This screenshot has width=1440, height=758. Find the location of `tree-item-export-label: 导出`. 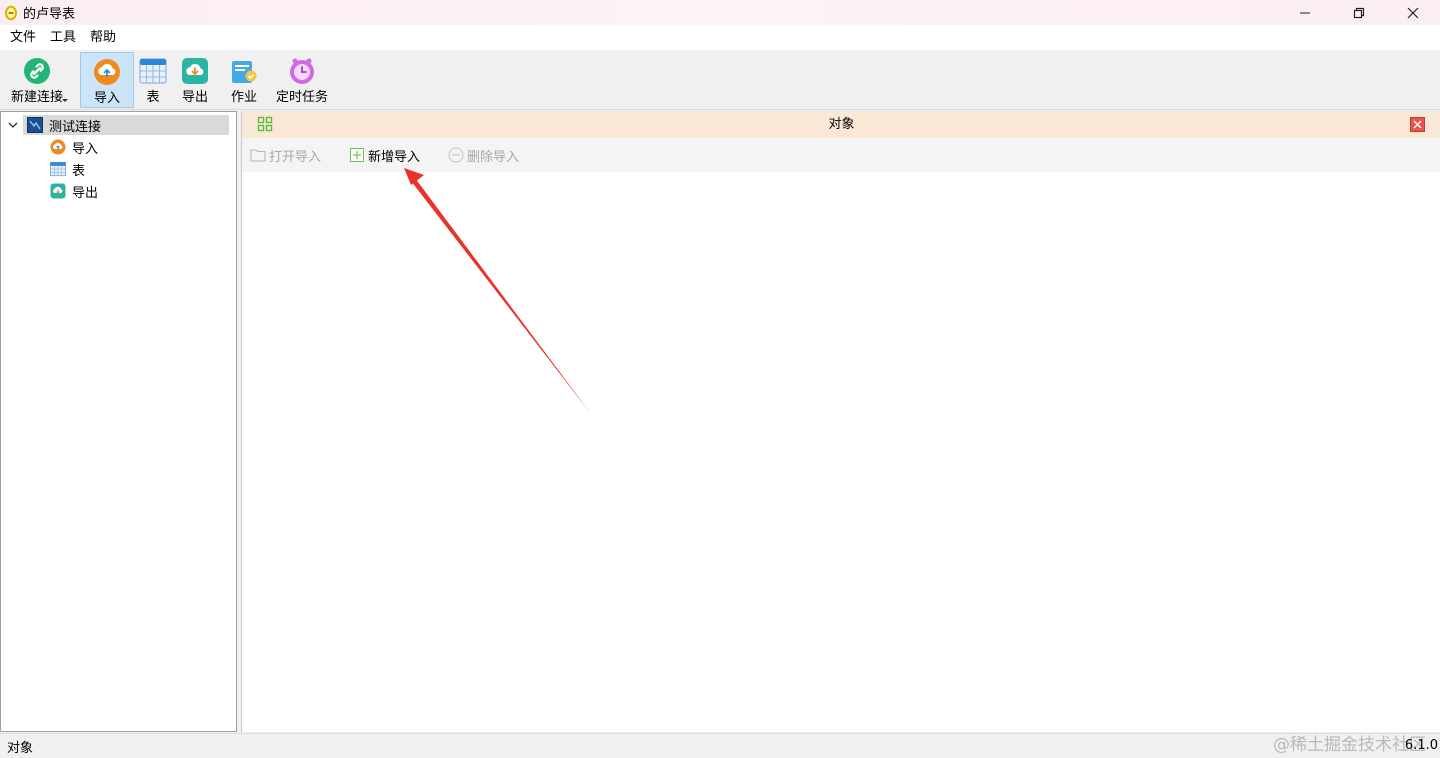

tree-item-export-label: 导出 is located at coordinates (85, 193).